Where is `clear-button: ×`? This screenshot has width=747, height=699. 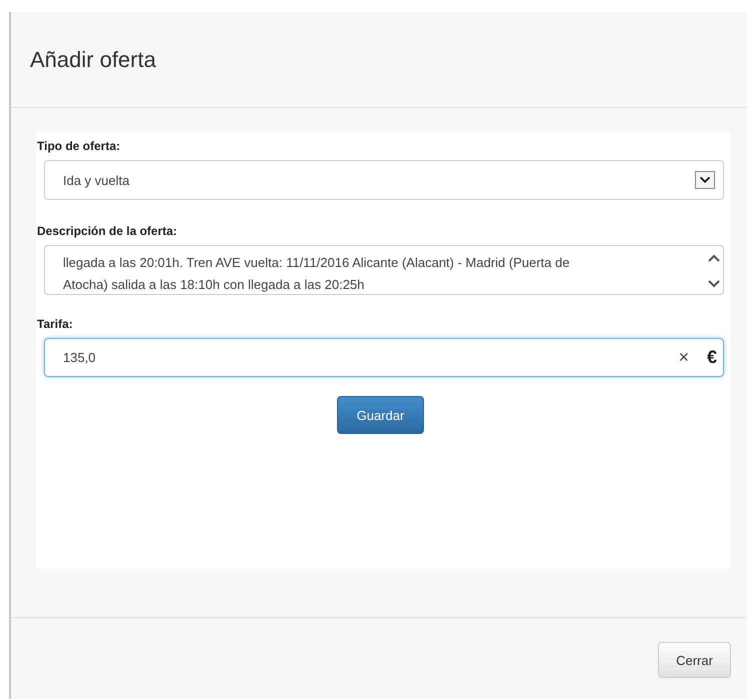 clear-button: × is located at coordinates (683, 357).